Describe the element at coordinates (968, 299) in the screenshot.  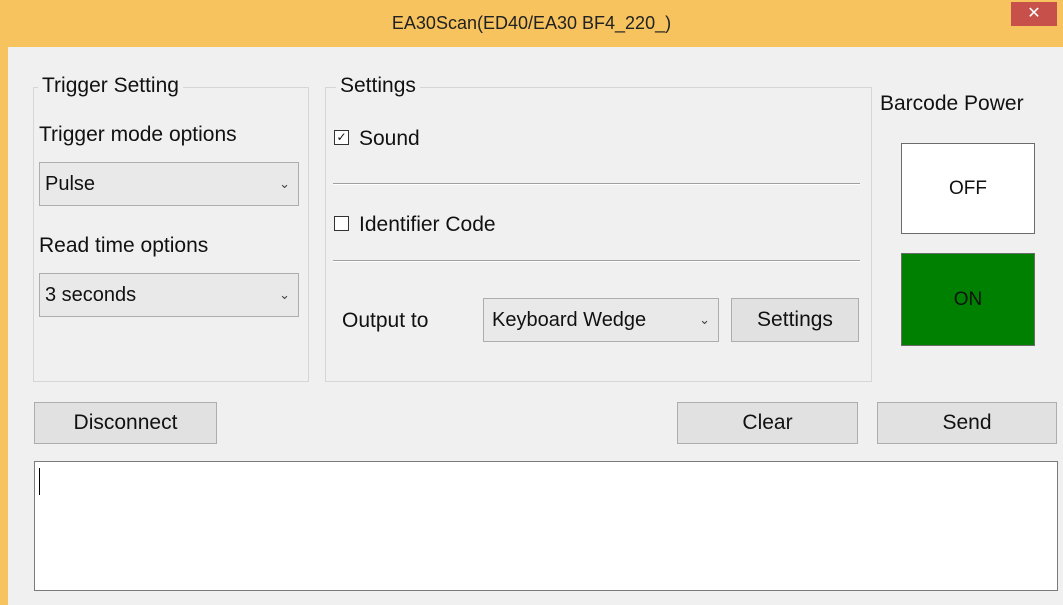
I see `power-on-button: ON` at that location.